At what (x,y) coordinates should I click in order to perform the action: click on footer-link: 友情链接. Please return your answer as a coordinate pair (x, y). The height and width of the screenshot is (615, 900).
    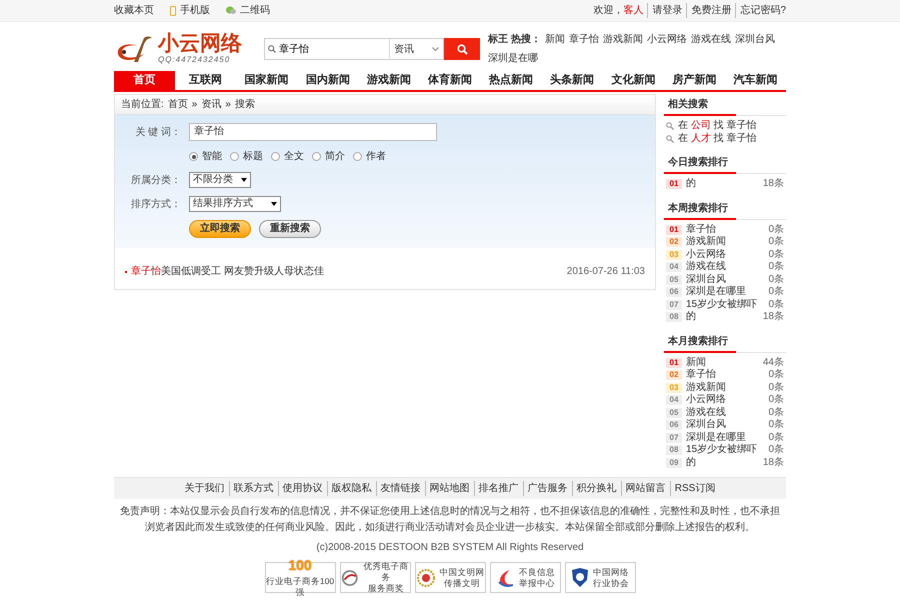
    Looking at the image, I should click on (398, 488).